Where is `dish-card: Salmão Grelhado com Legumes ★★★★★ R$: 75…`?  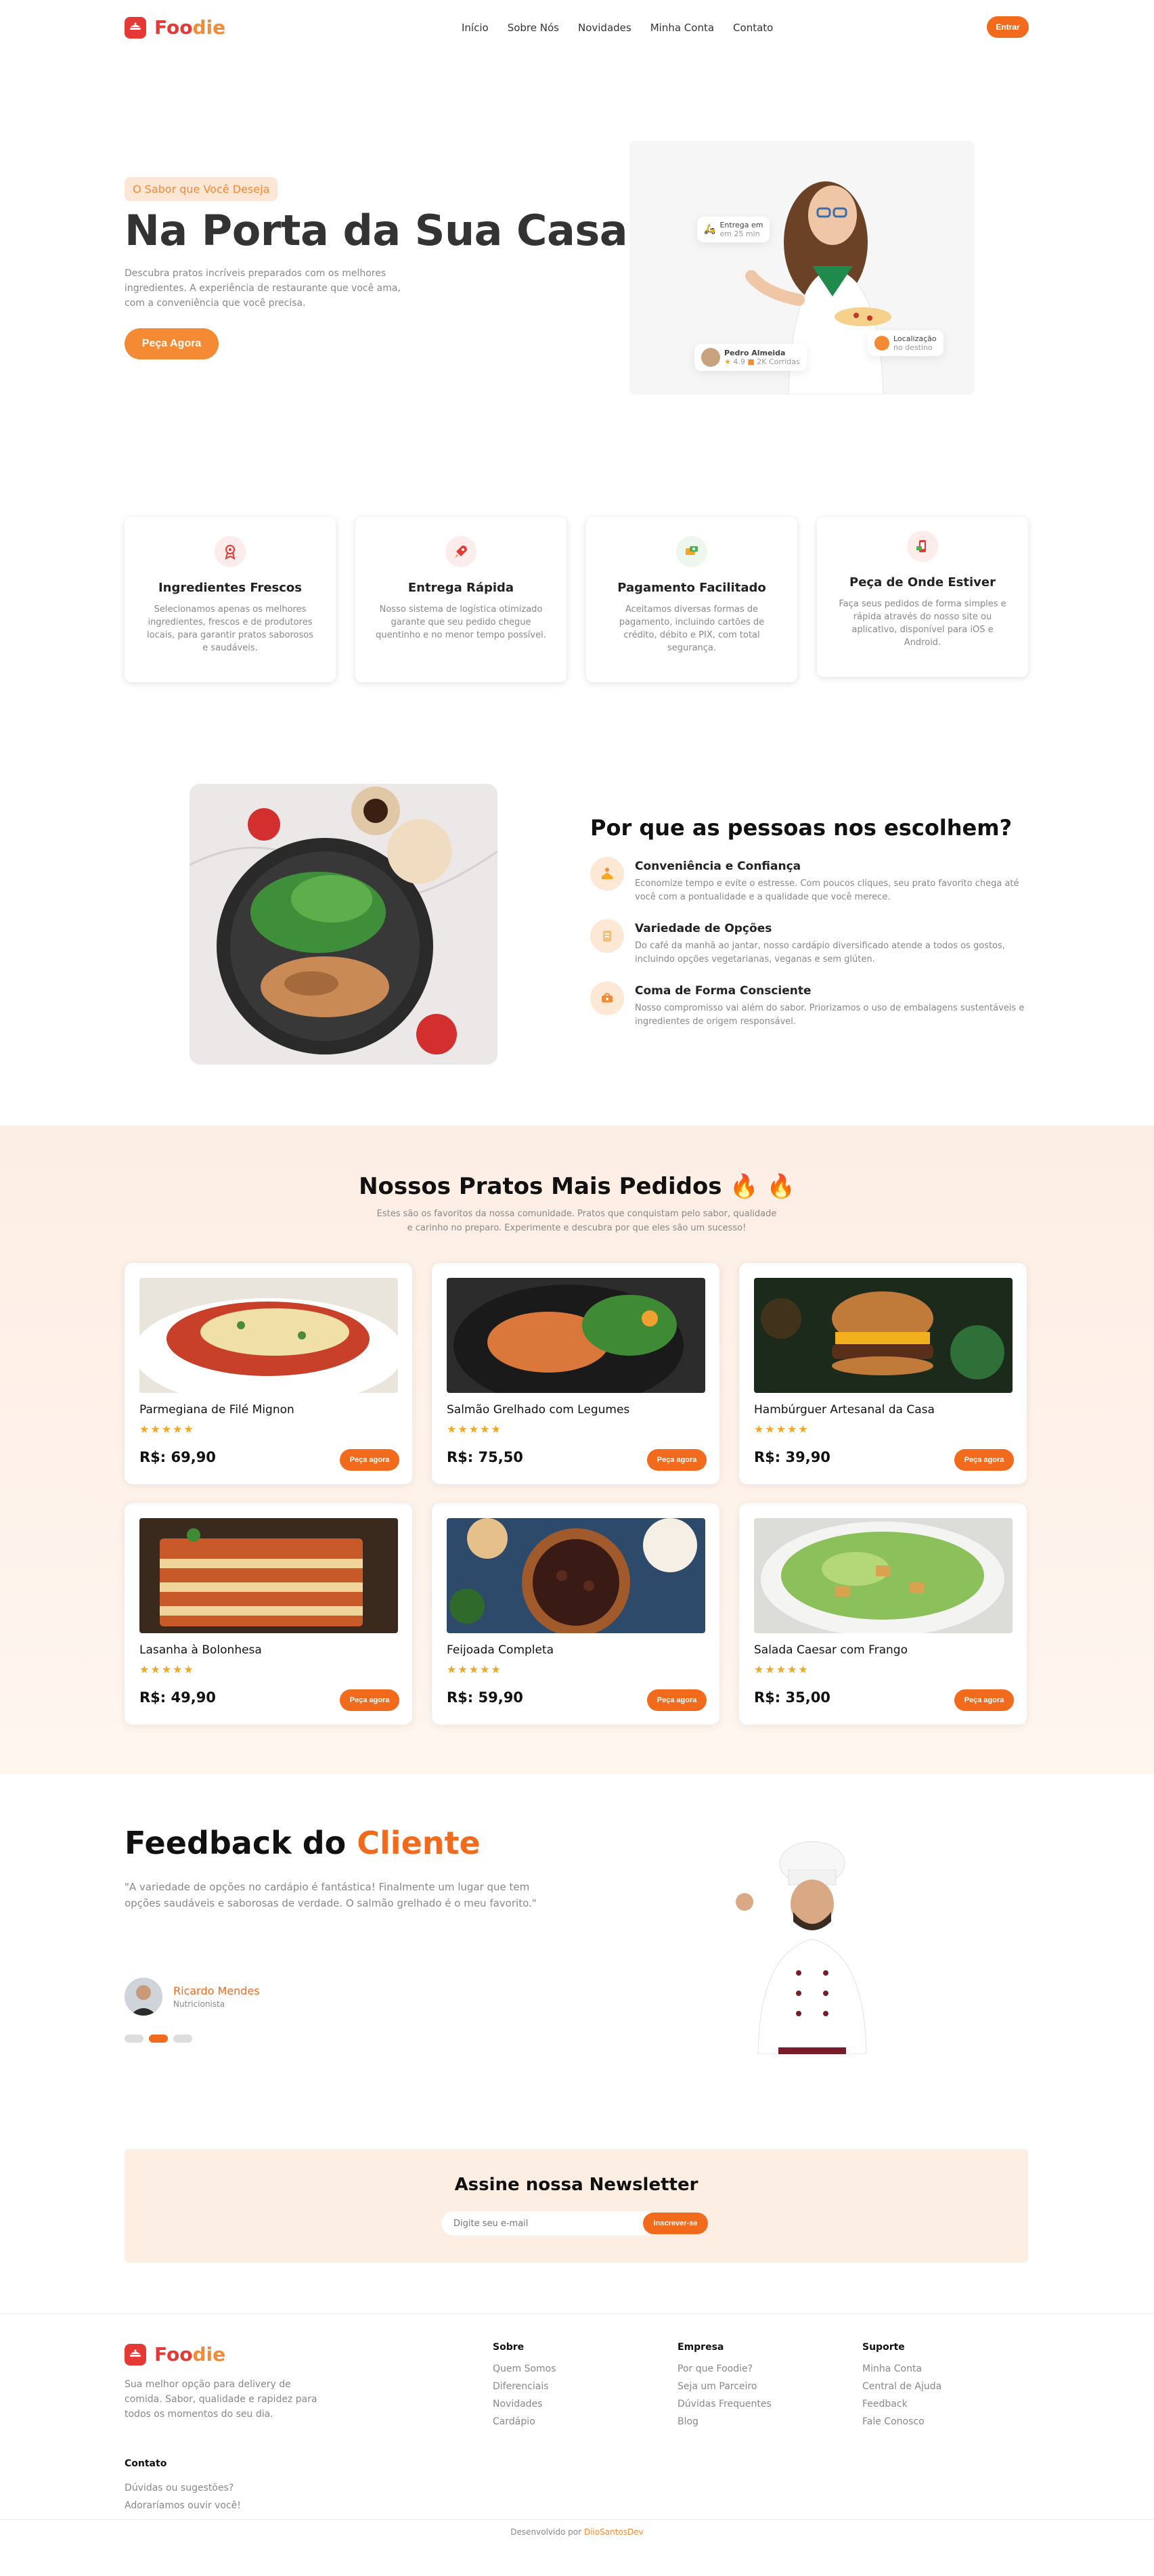 dish-card: Salmão Grelhado com Legumes ★★★★★ R$: 75… is located at coordinates (575, 1373).